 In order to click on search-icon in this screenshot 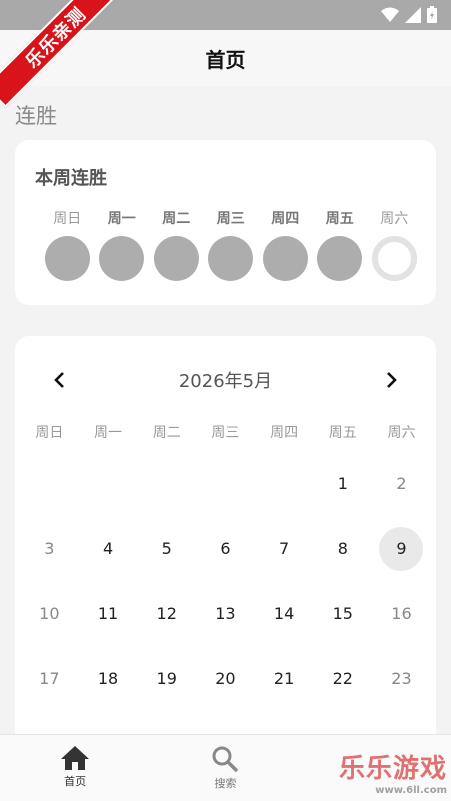, I will do `click(225, 759)`.